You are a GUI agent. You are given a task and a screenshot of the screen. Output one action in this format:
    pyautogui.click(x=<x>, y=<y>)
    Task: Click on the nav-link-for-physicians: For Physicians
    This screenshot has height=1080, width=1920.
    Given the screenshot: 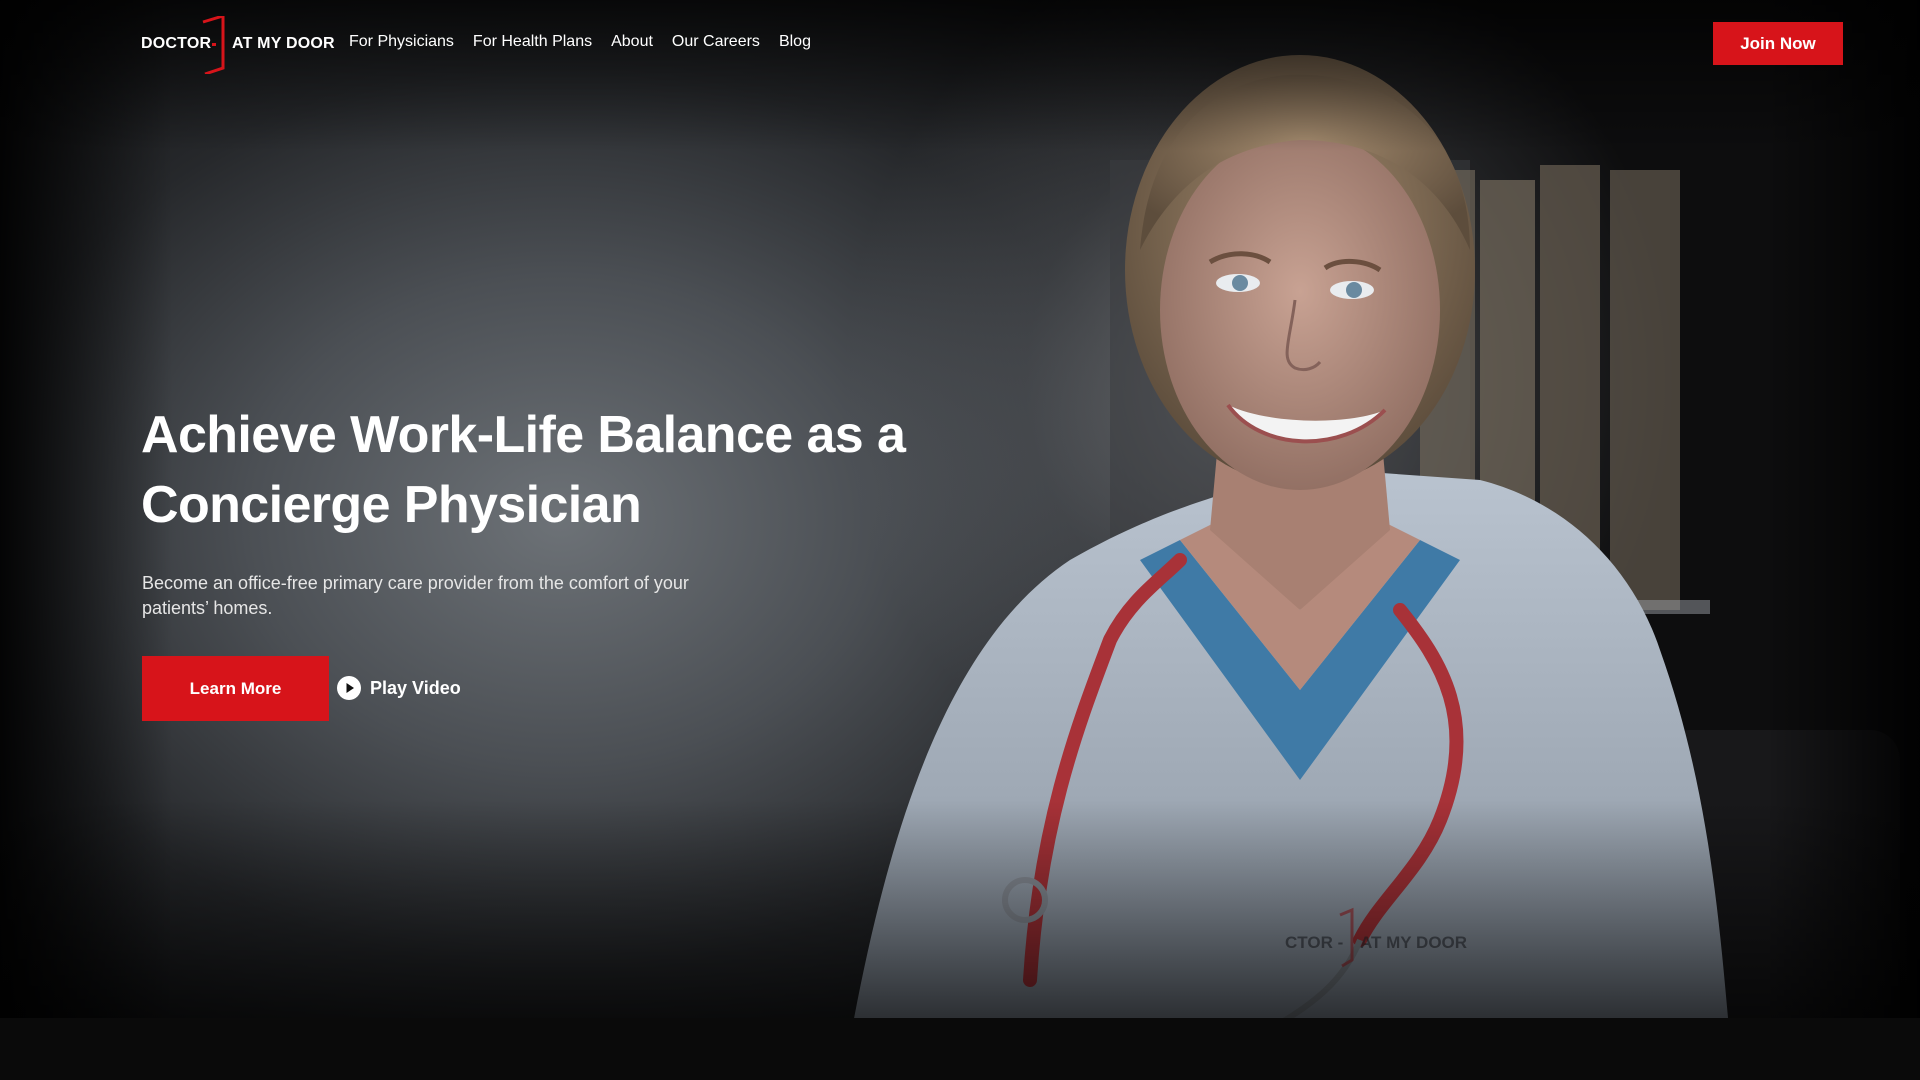 What is the action you would take?
    pyautogui.click(x=401, y=42)
    